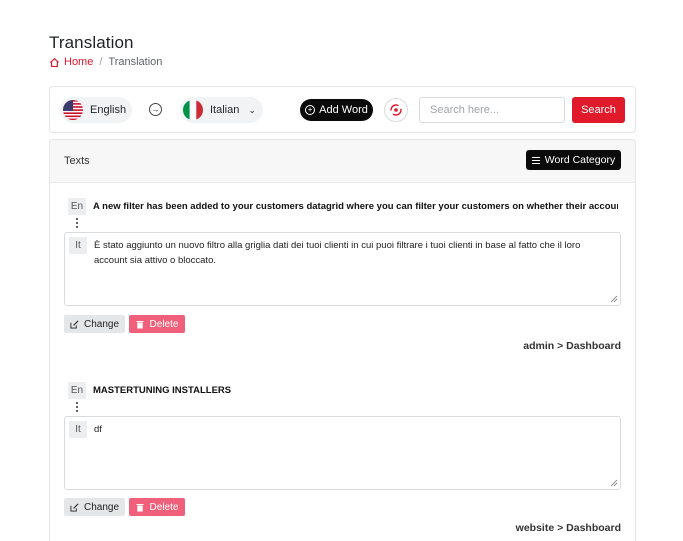  I want to click on target-language-selector: Italian ⌄, so click(221, 110).